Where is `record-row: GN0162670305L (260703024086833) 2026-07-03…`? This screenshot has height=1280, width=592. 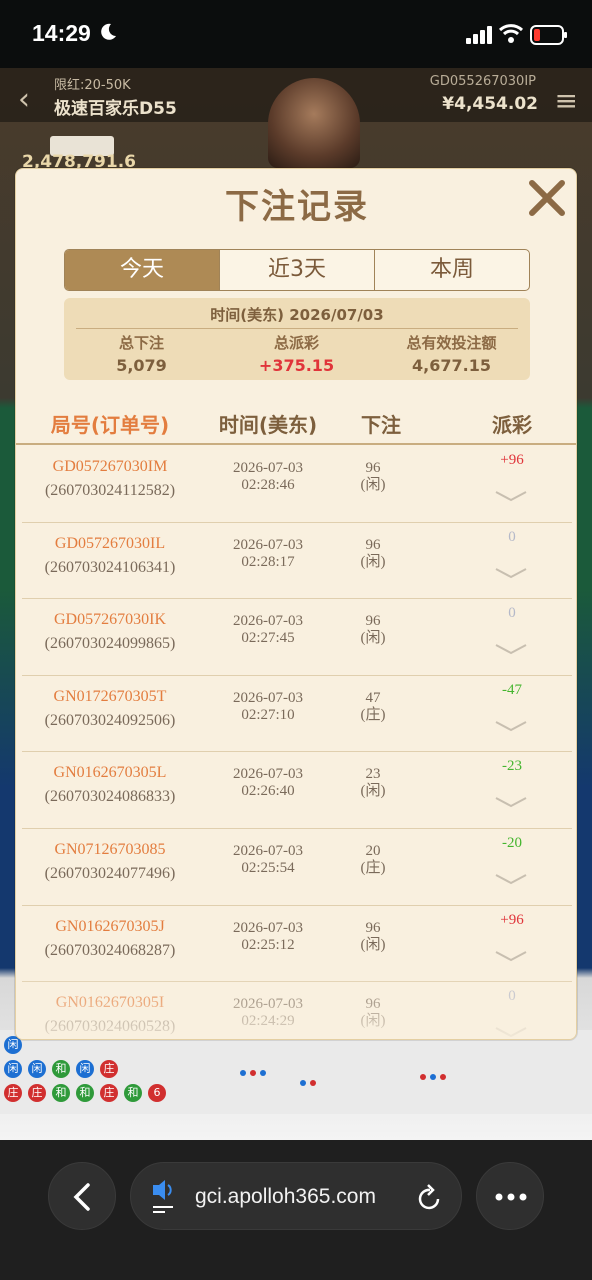
record-row: GN0162670305L (260703024086833) 2026-07-03… is located at coordinates (297, 790).